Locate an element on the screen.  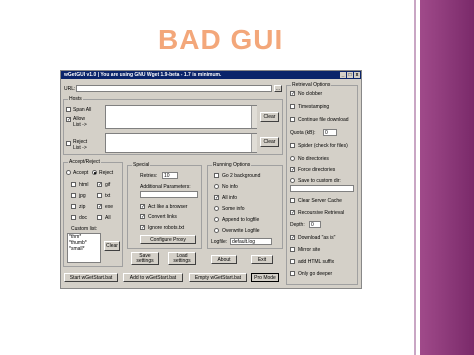
pro-mode-button: Pro Mode is located at coordinates (265, 277).